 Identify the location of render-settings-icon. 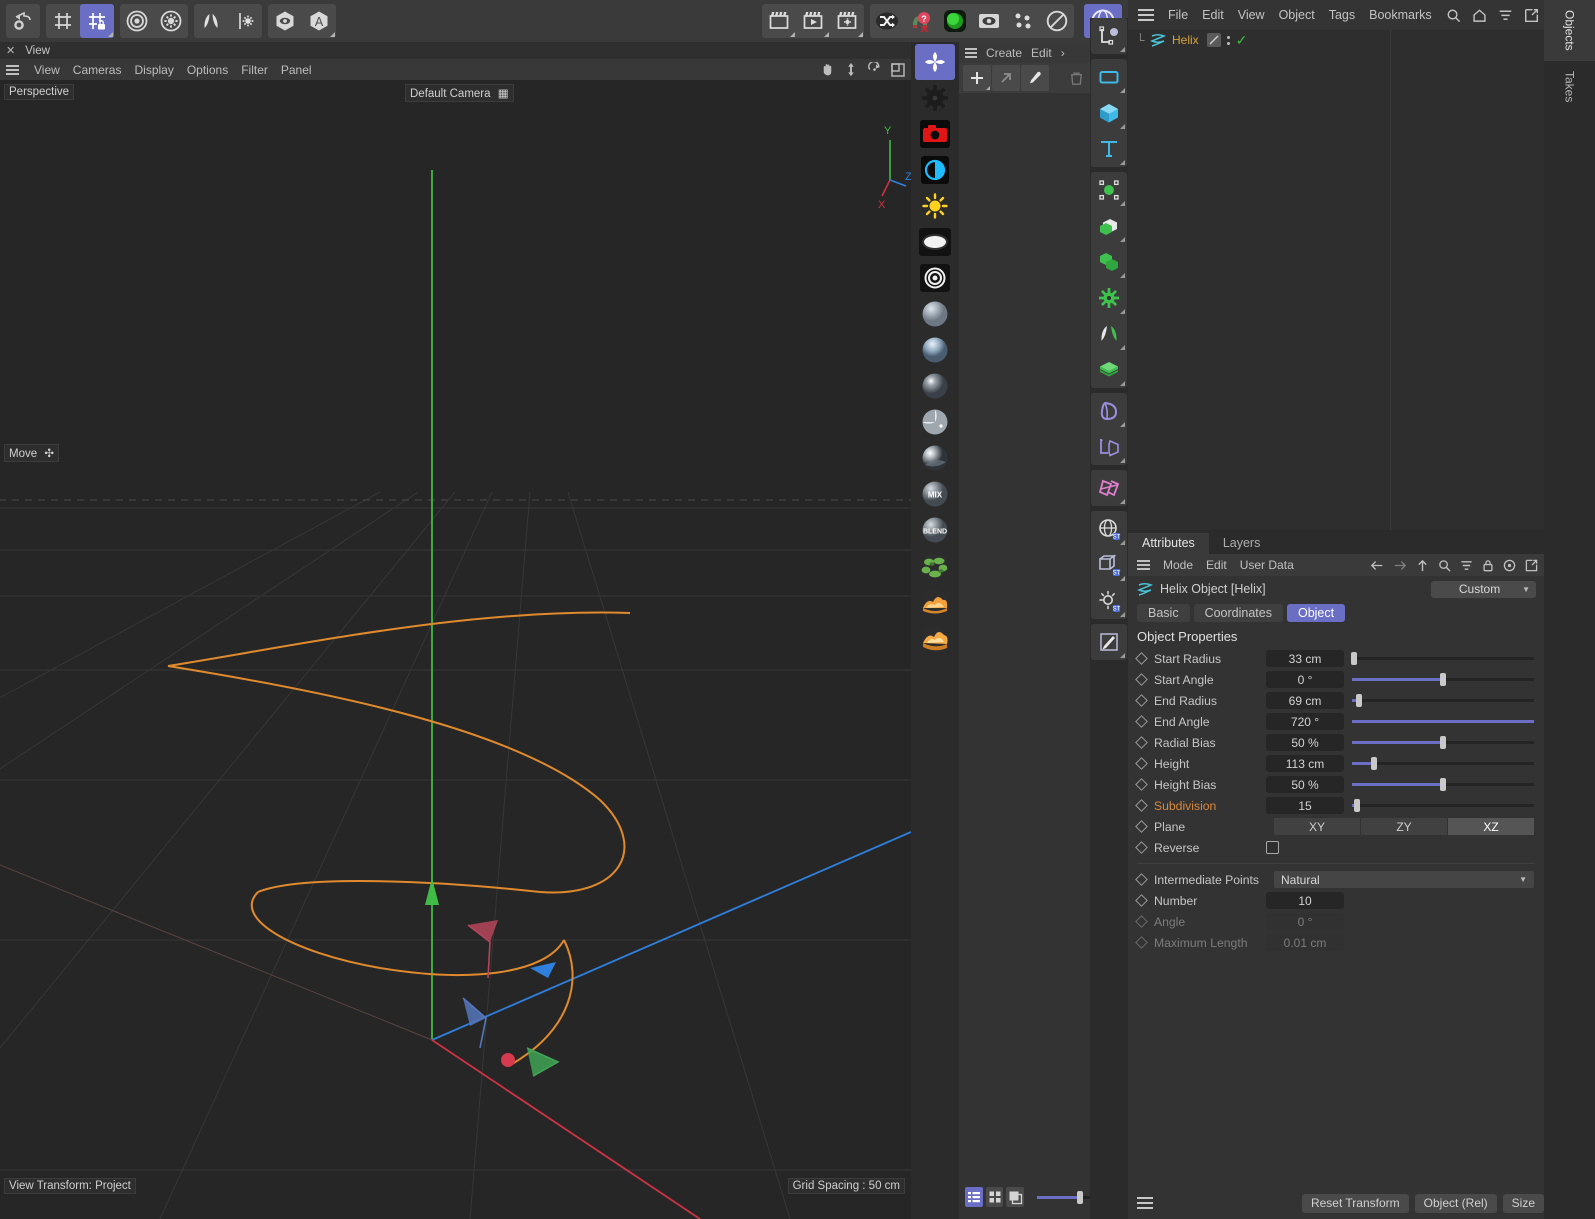
(847, 21).